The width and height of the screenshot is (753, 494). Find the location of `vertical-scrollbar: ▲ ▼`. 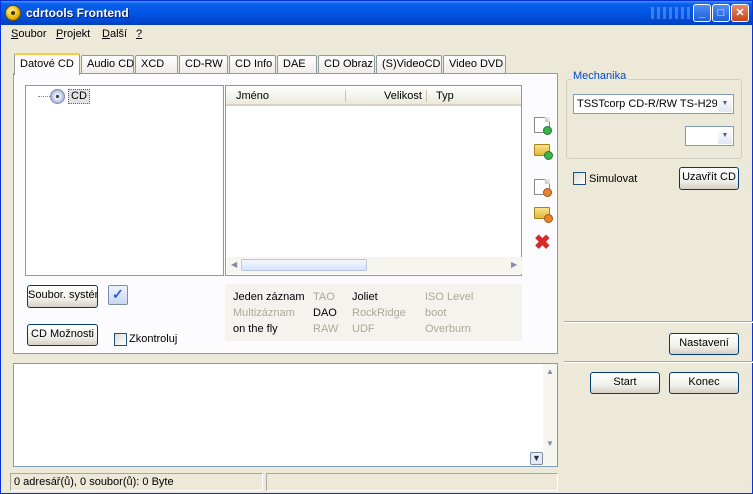

vertical-scrollbar: ▲ ▼ is located at coordinates (550, 415).